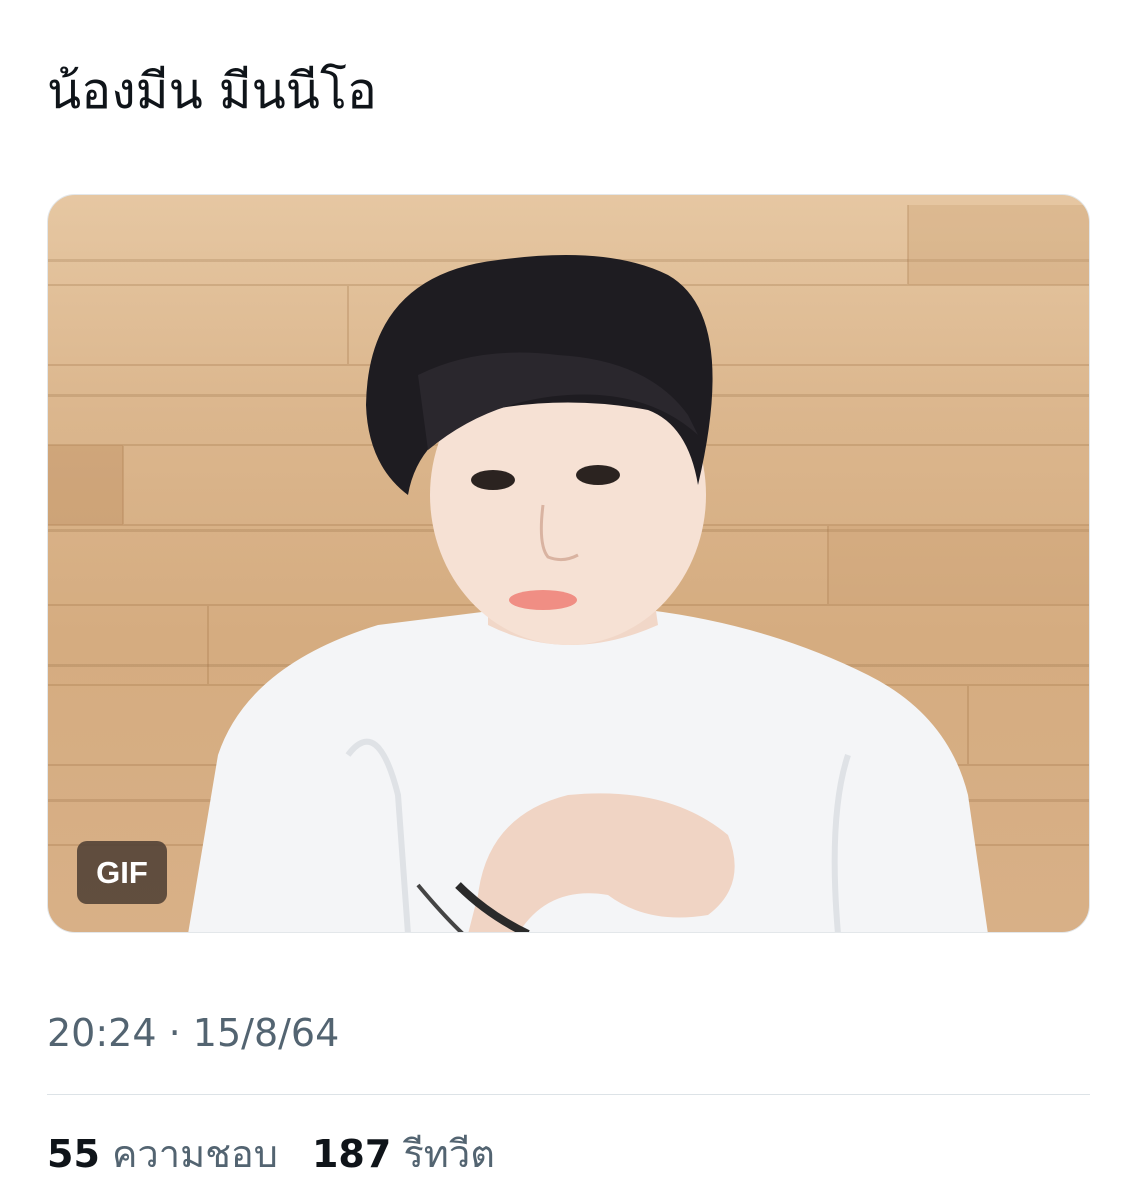  I want to click on retweets-label: รีทวีต, so click(449, 1154).